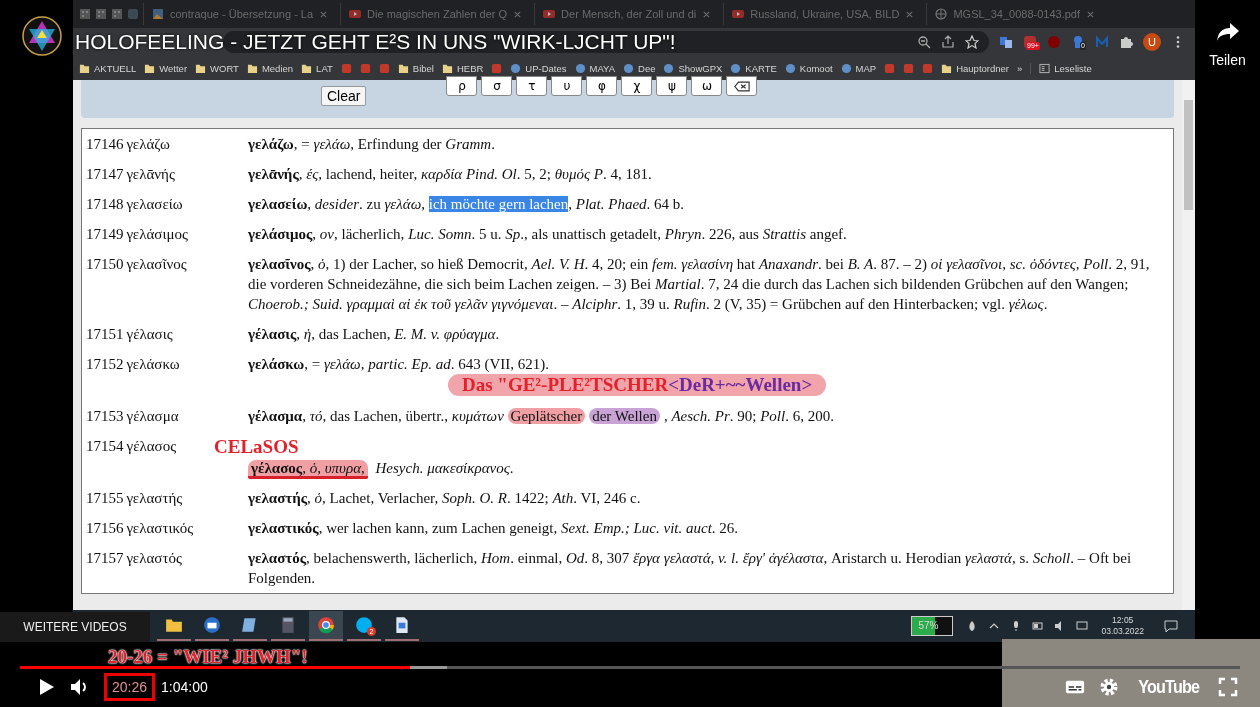  Describe the element at coordinates (105, 558) in the screenshot. I see `entry-number: 17157` at that location.